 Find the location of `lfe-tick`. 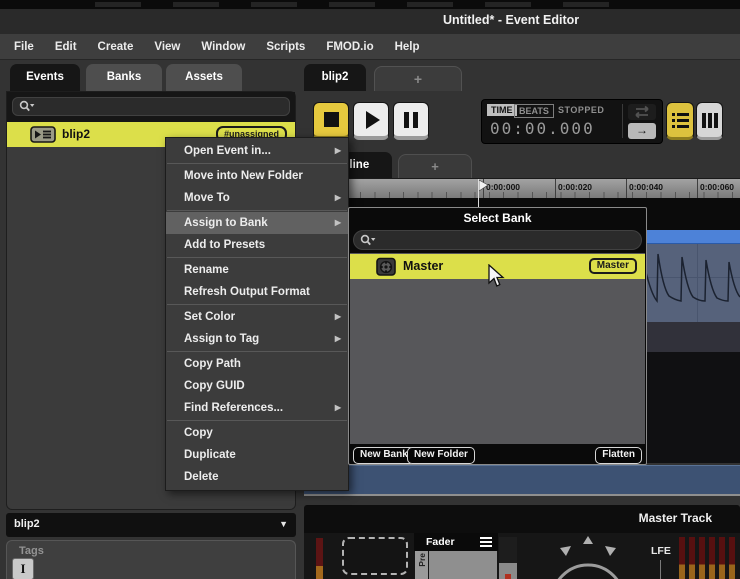

lfe-tick is located at coordinates (660, 569).